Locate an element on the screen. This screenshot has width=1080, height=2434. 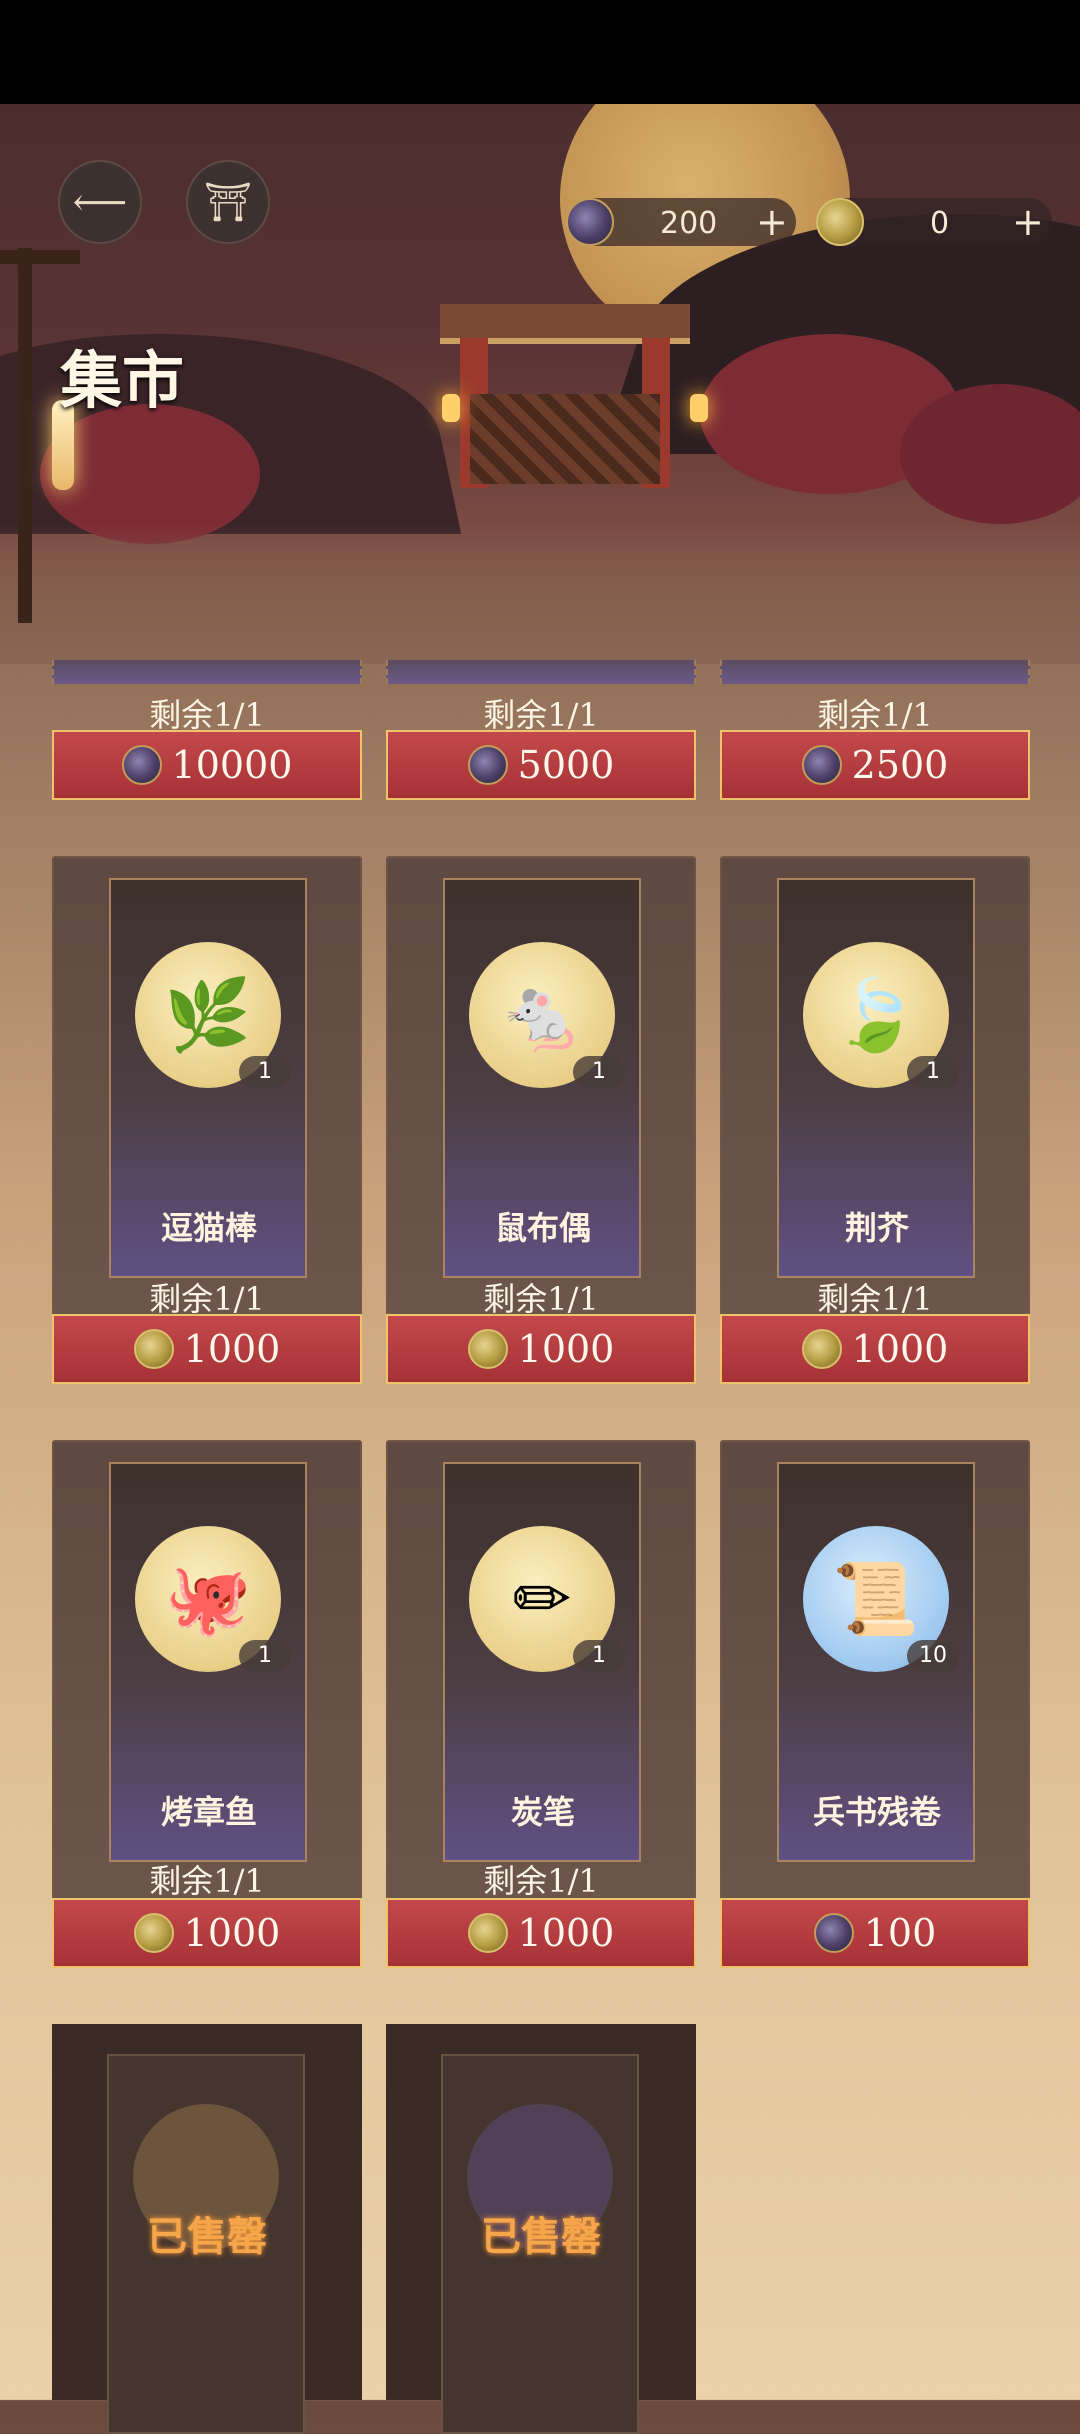
item-name: 鼠布偶 is located at coordinates (542, 1228).